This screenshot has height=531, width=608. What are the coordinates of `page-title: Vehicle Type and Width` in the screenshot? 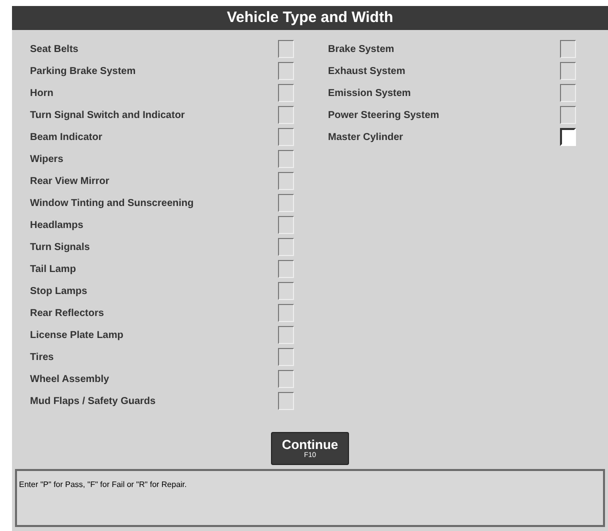 It's located at (310, 18).